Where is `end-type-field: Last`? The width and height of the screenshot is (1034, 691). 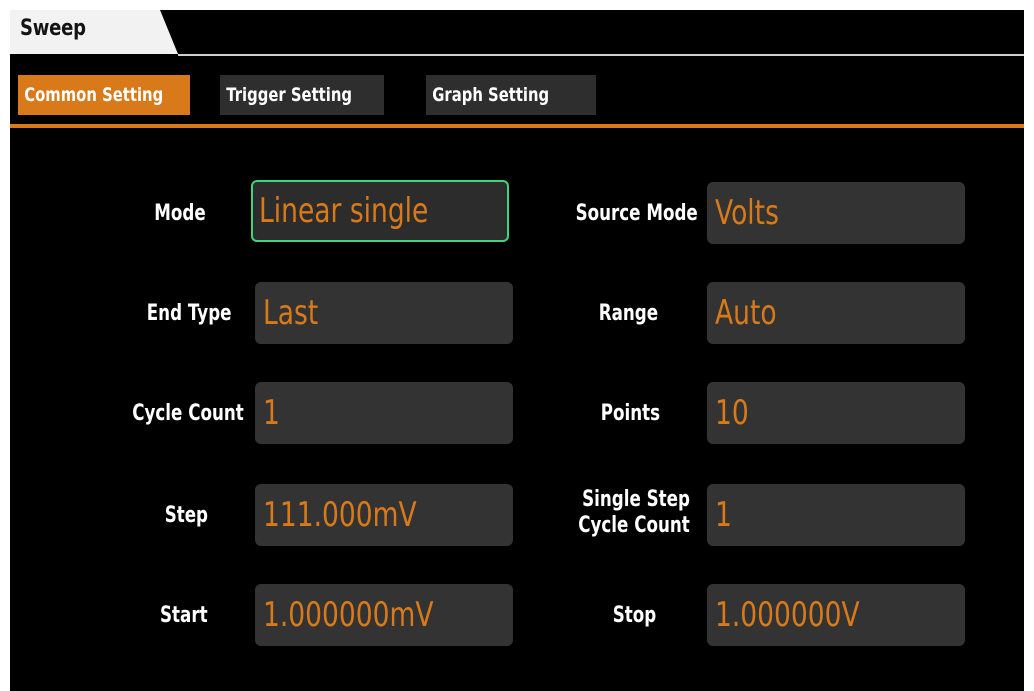 end-type-field: Last is located at coordinates (384, 313).